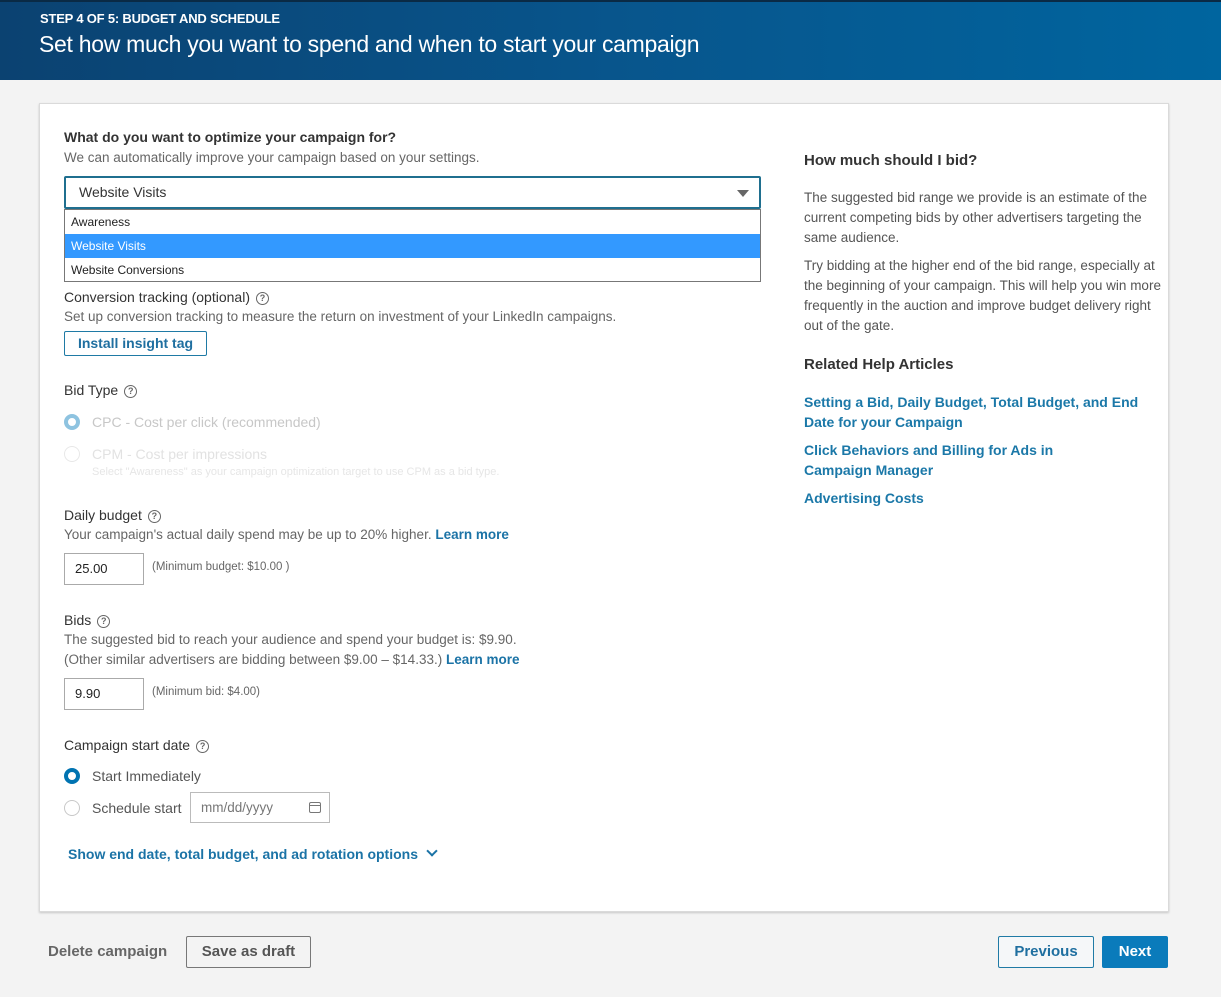 The height and width of the screenshot is (997, 1221). Describe the element at coordinates (135, 343) in the screenshot. I see `install-insight-tag-button: Install insight tag` at that location.